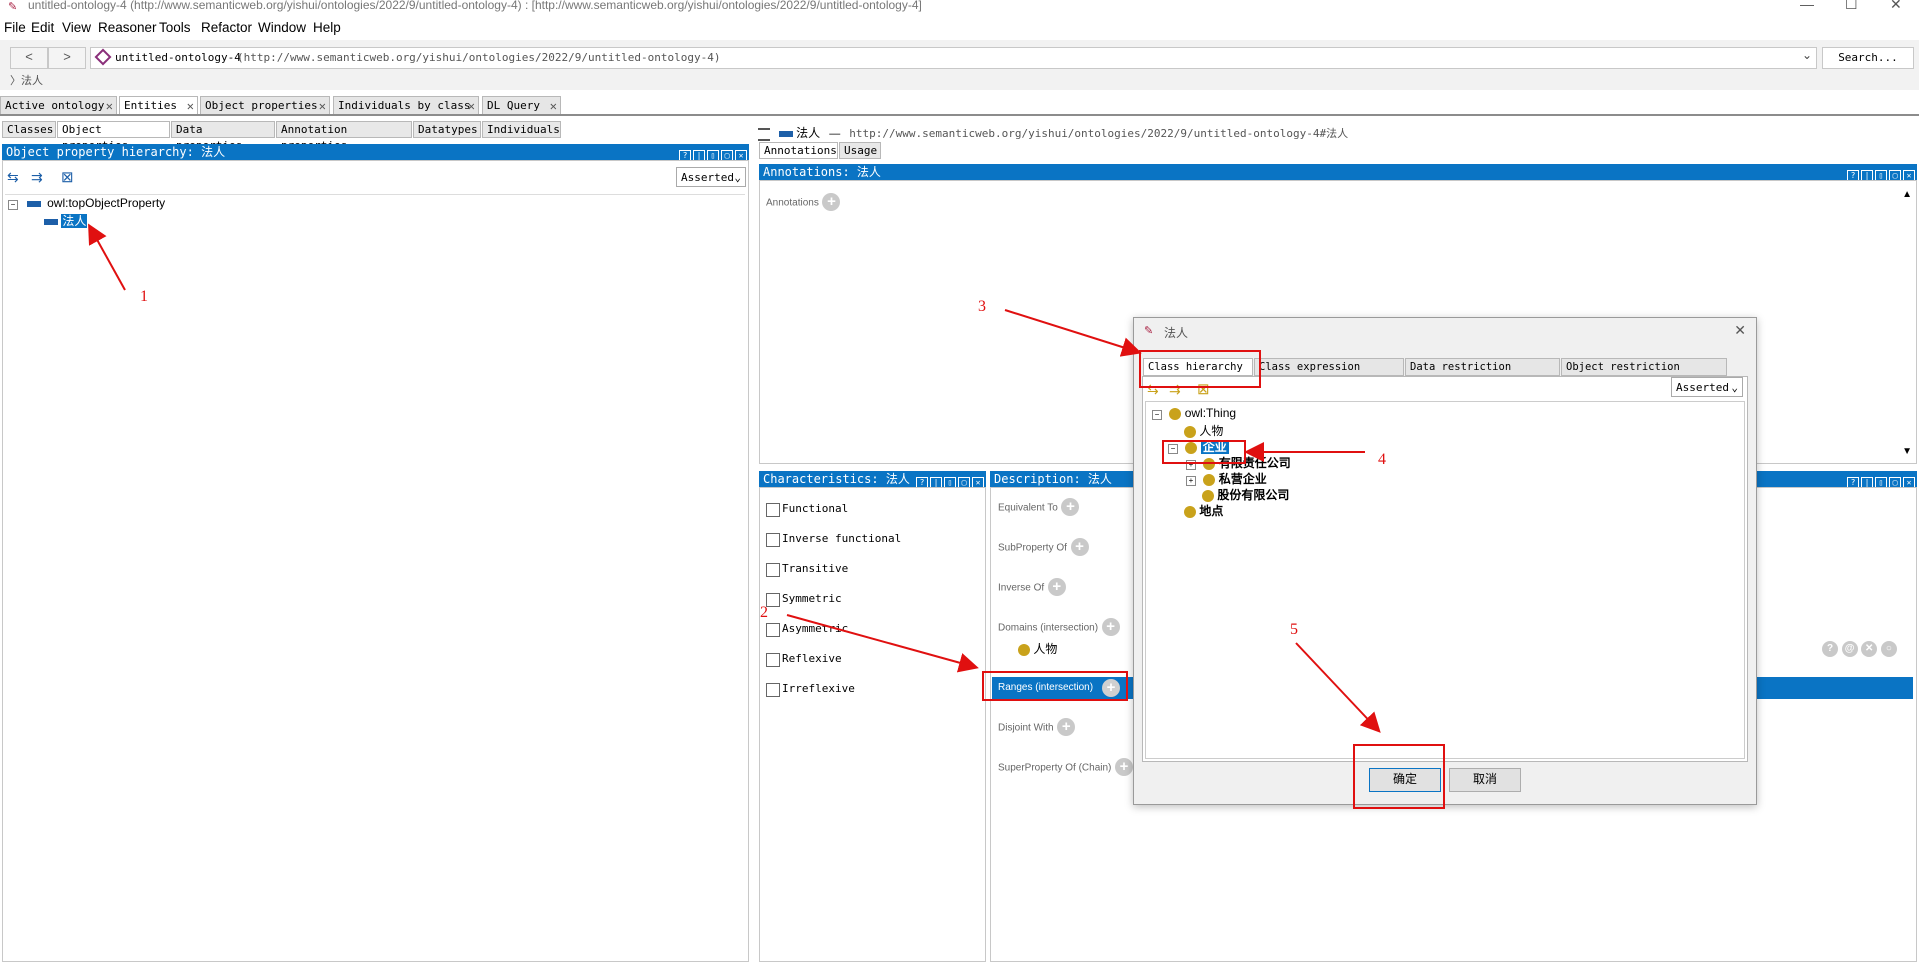 The image size is (1919, 962). Describe the element at coordinates (1399, 776) in the screenshot. I see `highlight-ok-button` at that location.